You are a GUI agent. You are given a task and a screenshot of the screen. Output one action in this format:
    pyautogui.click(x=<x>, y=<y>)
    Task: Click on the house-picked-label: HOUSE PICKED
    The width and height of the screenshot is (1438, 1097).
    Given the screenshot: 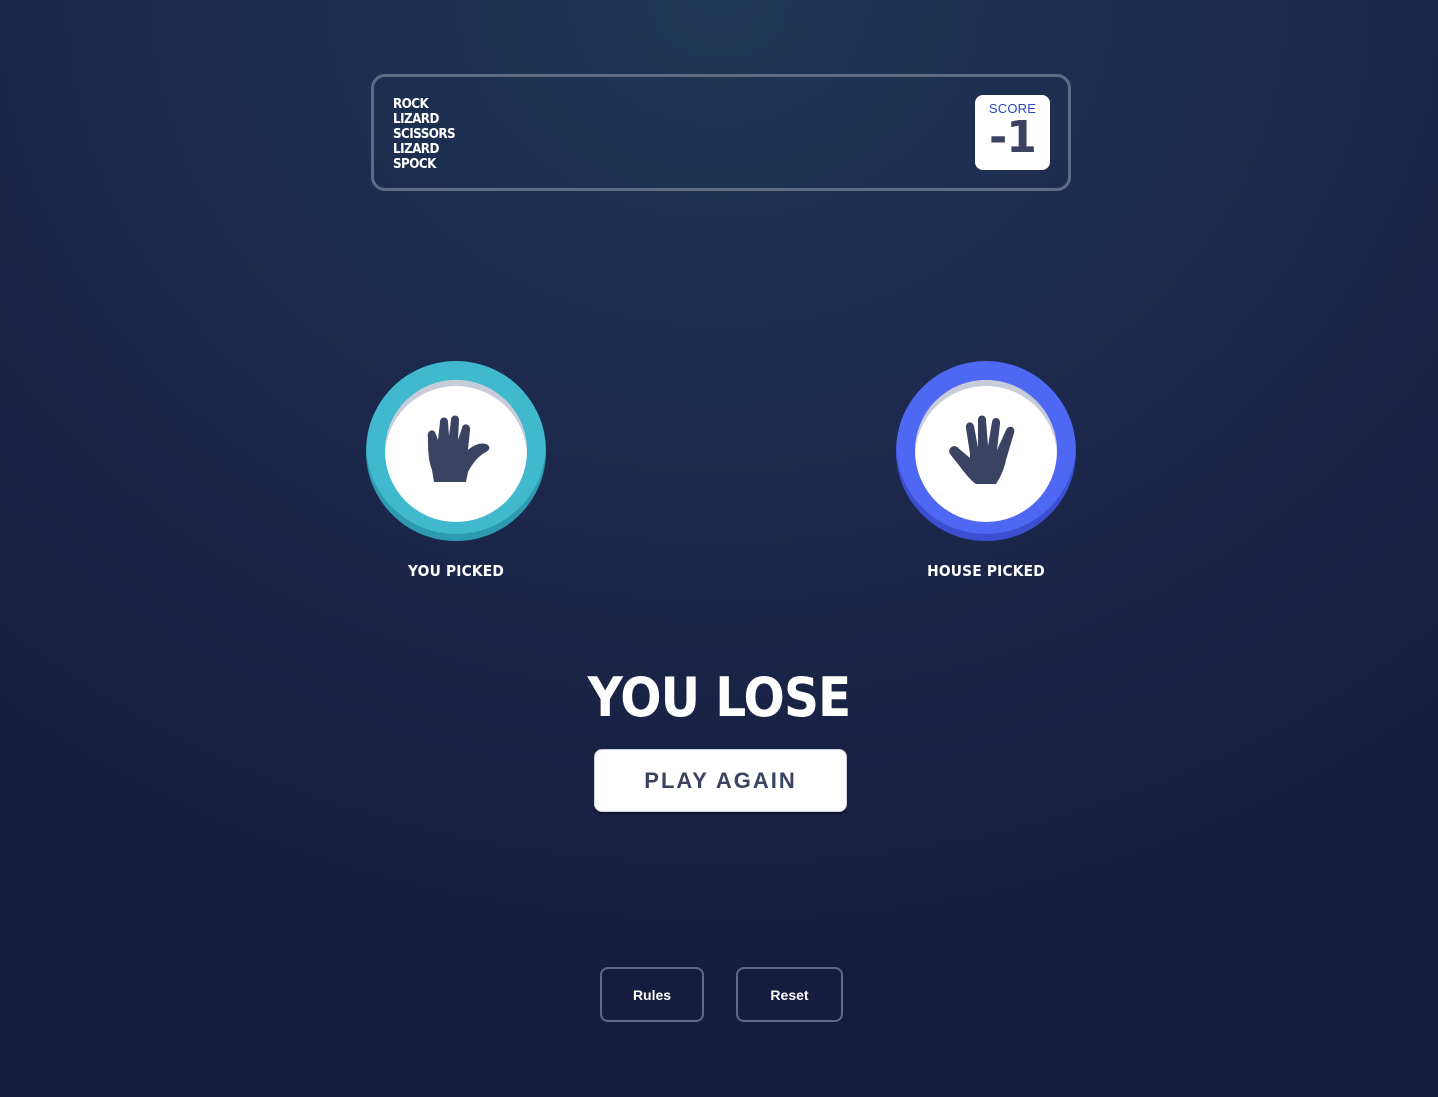 What is the action you would take?
    pyautogui.click(x=986, y=571)
    